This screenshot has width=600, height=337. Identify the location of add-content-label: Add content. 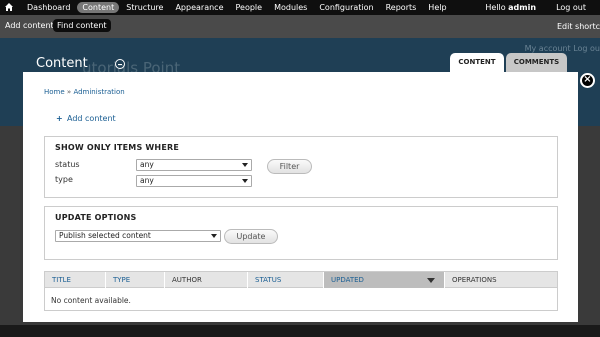
(91, 118).